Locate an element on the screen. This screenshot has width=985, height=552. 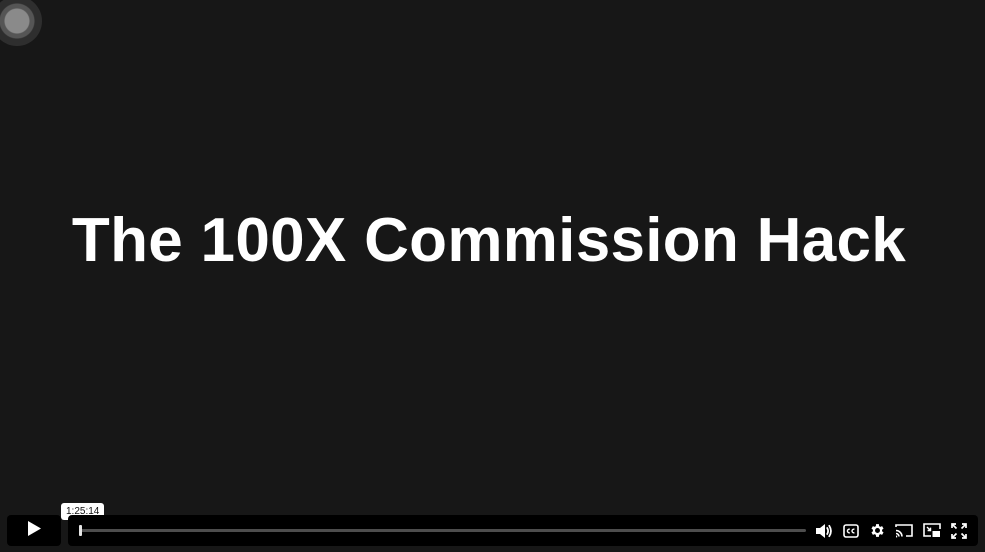
control-bar is located at coordinates (523, 530).